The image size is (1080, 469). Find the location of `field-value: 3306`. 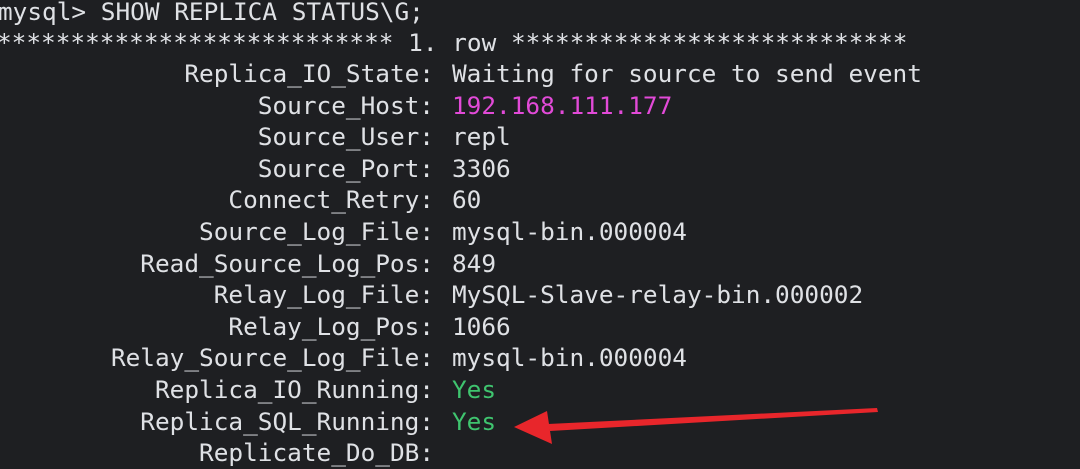

field-value: 3306 is located at coordinates (481, 168).